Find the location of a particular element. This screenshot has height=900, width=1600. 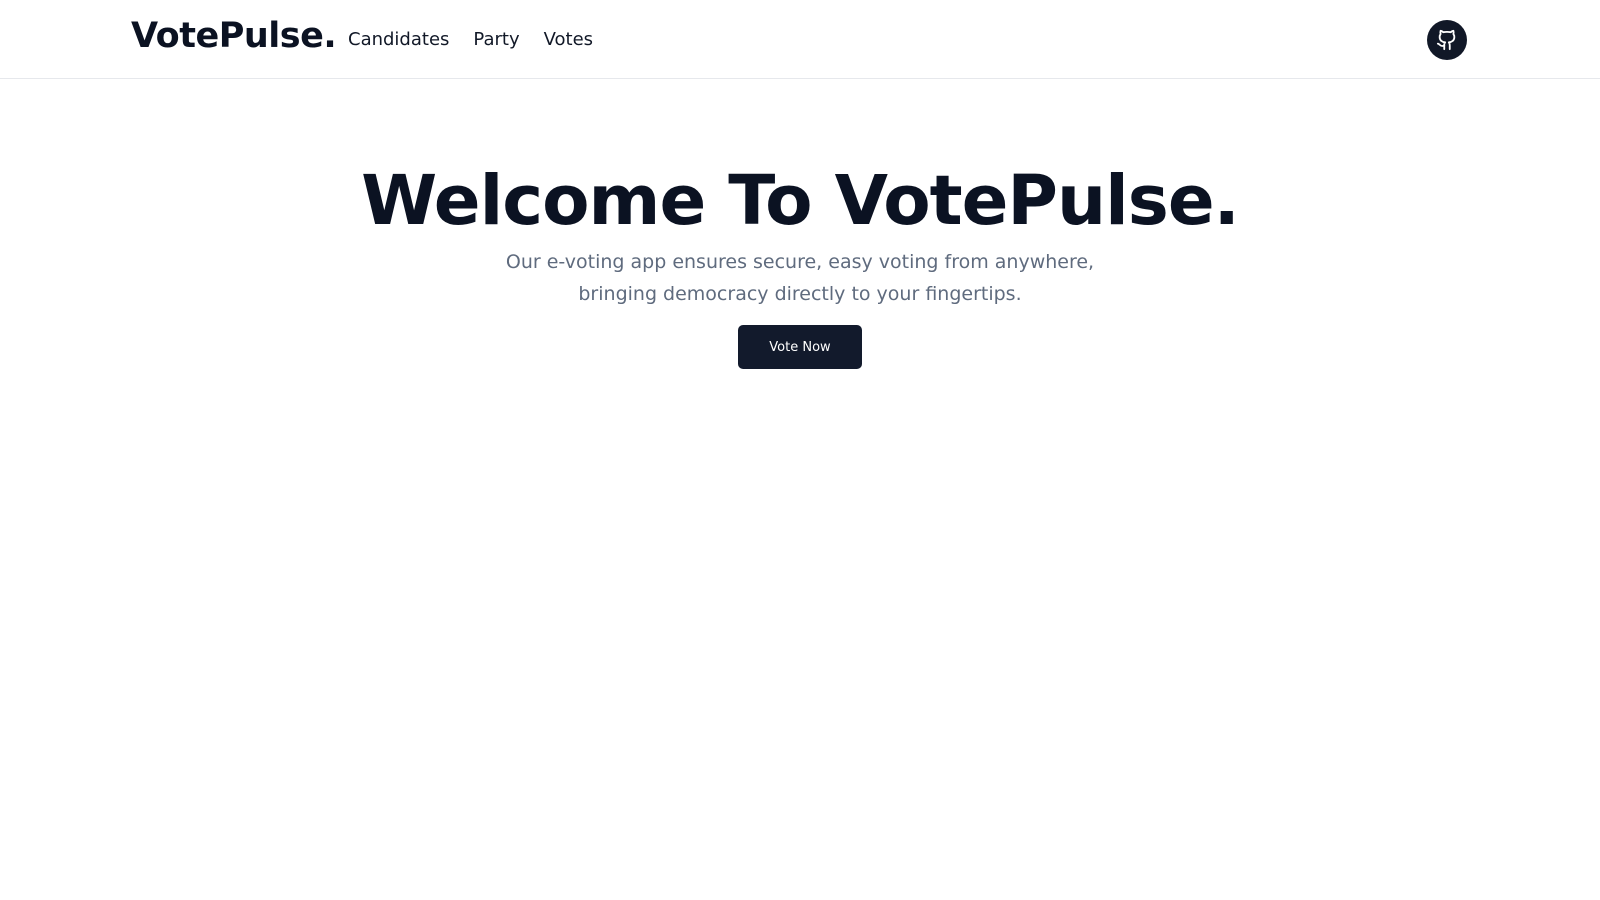

nav-link-candidates: Candidates is located at coordinates (398, 40).